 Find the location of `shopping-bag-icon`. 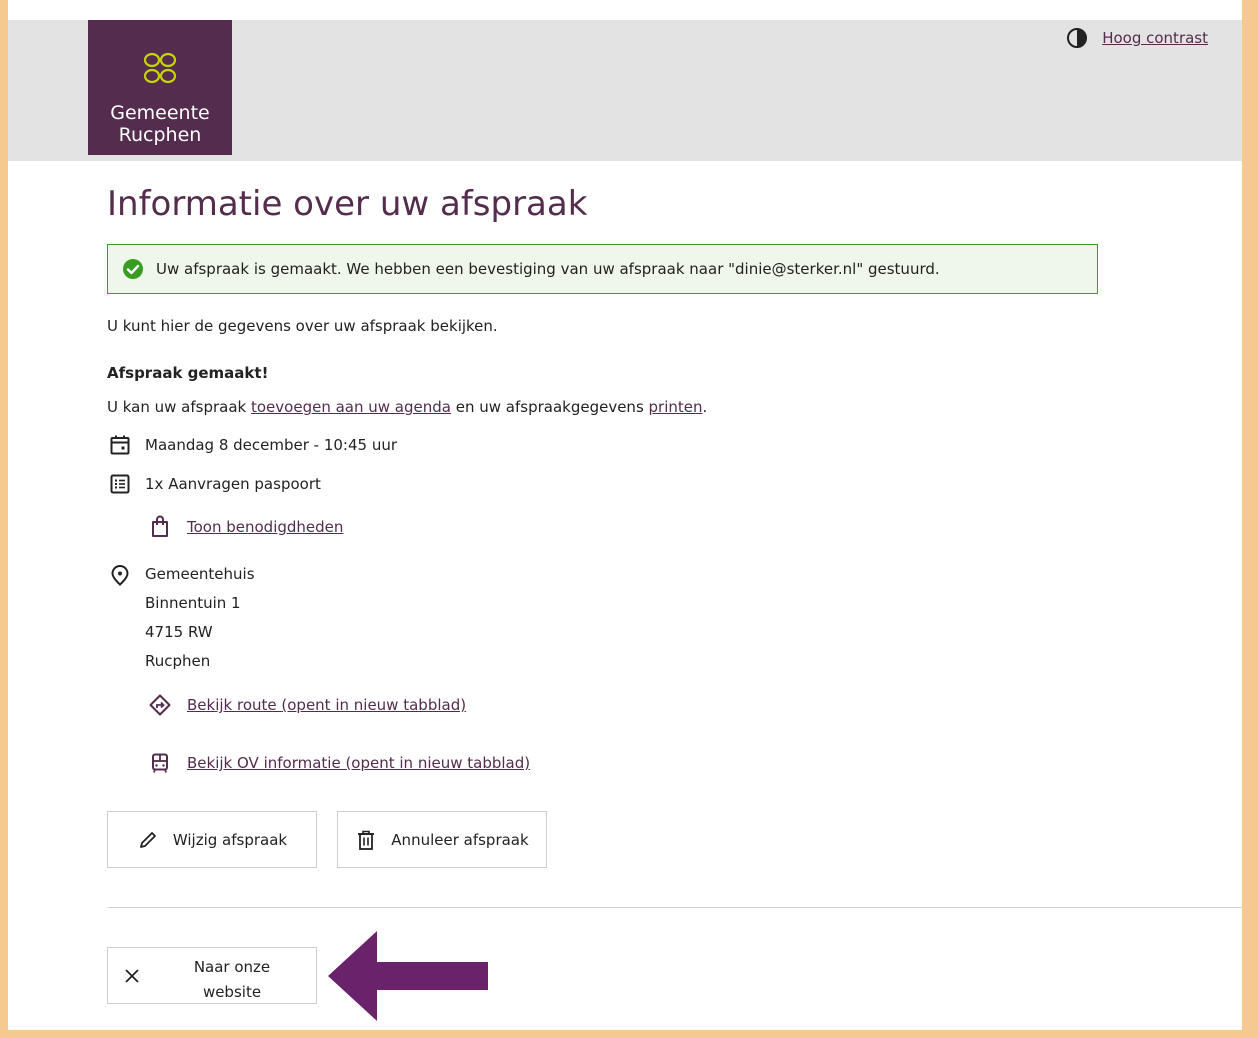

shopping-bag-icon is located at coordinates (160, 526).